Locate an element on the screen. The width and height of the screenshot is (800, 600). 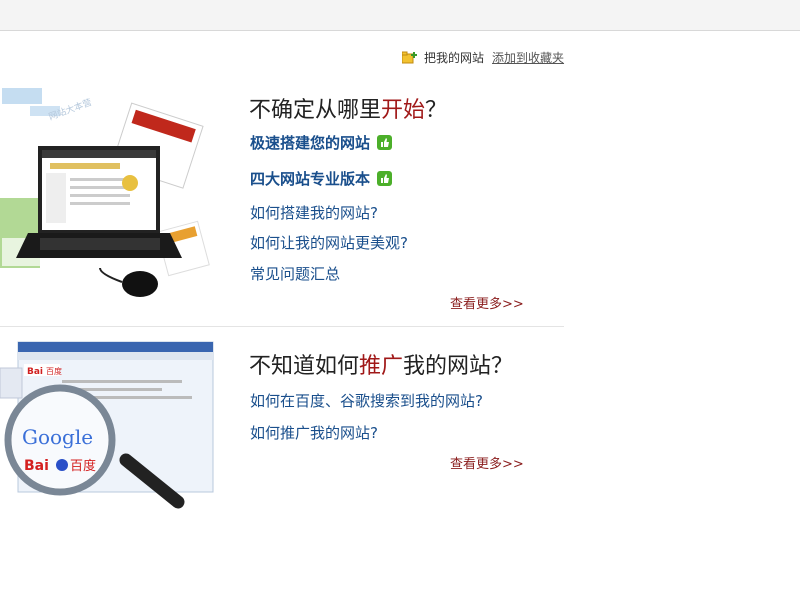
section-divider is located at coordinates (282, 326).